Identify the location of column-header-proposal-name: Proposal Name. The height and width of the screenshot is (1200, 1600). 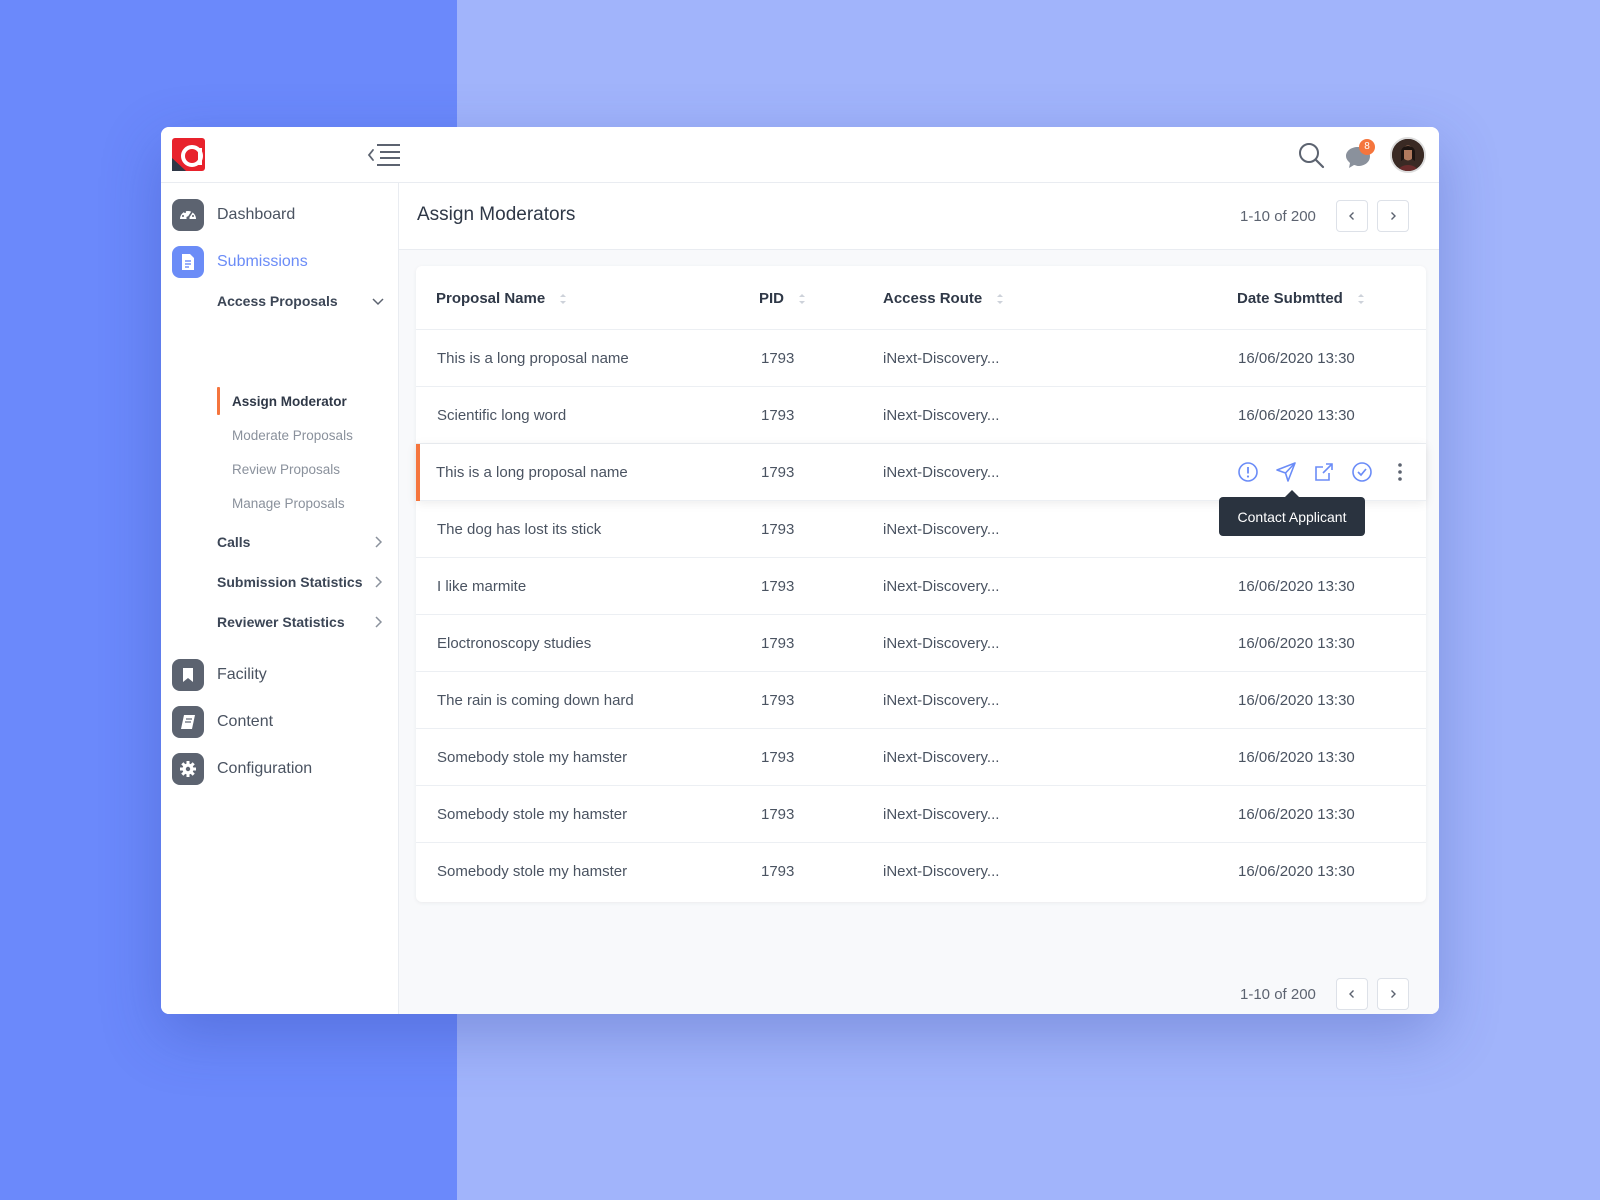
(501, 298).